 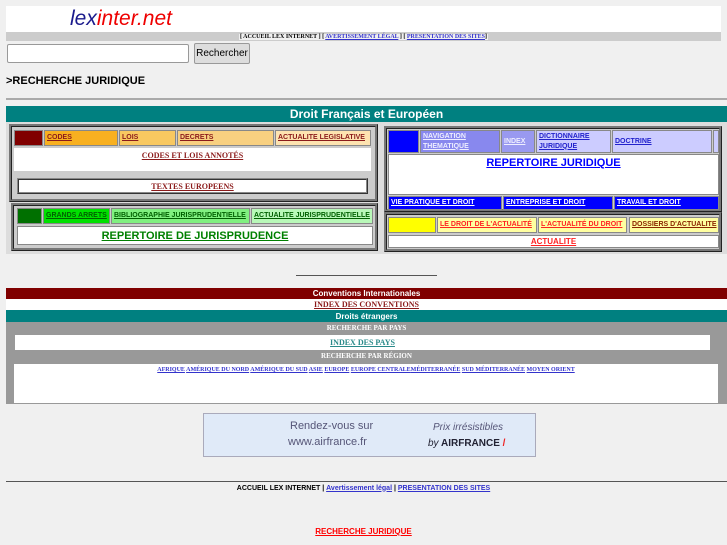 I want to click on tab-codes-label: CODES, so click(x=59, y=138).